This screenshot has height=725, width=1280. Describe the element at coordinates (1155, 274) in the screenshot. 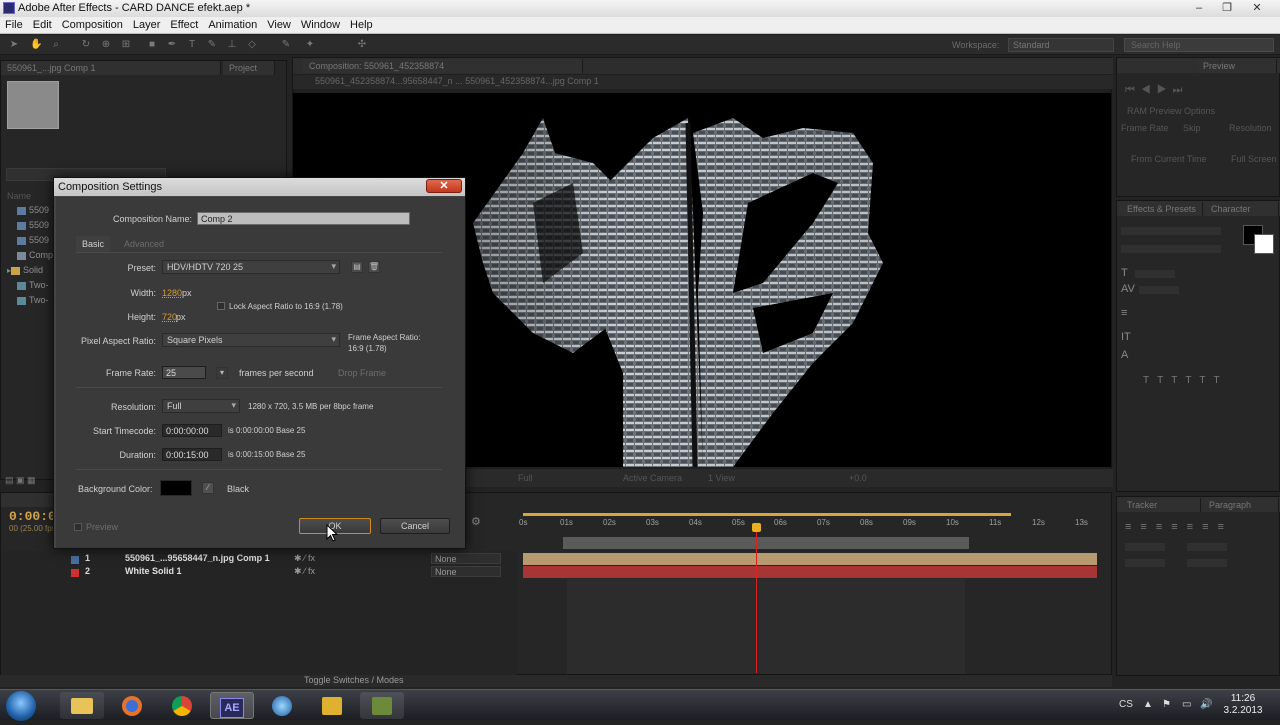

I see `font-size-field` at that location.